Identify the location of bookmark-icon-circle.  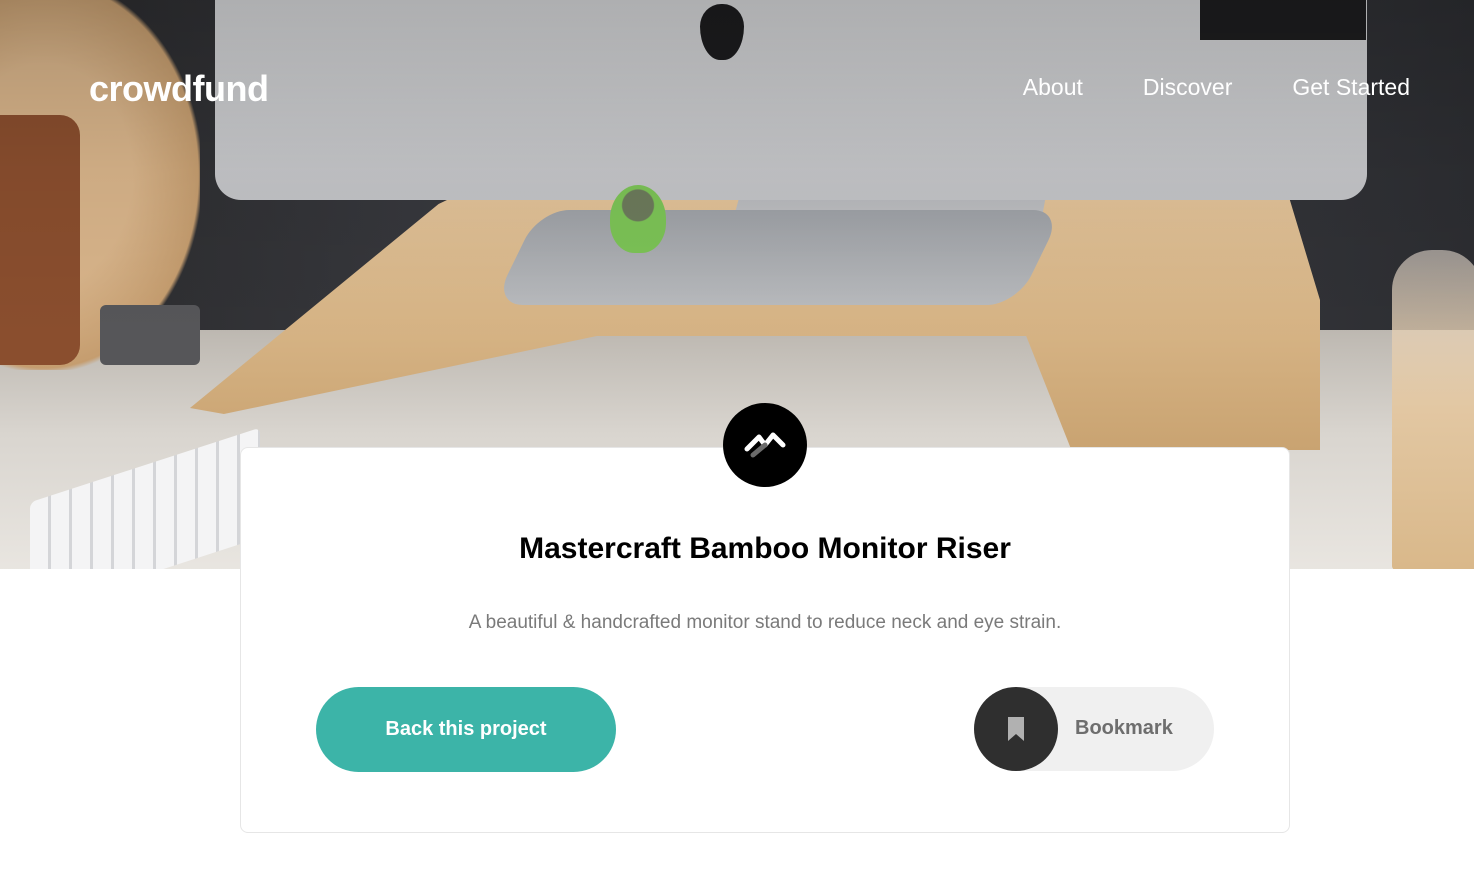
(1016, 729).